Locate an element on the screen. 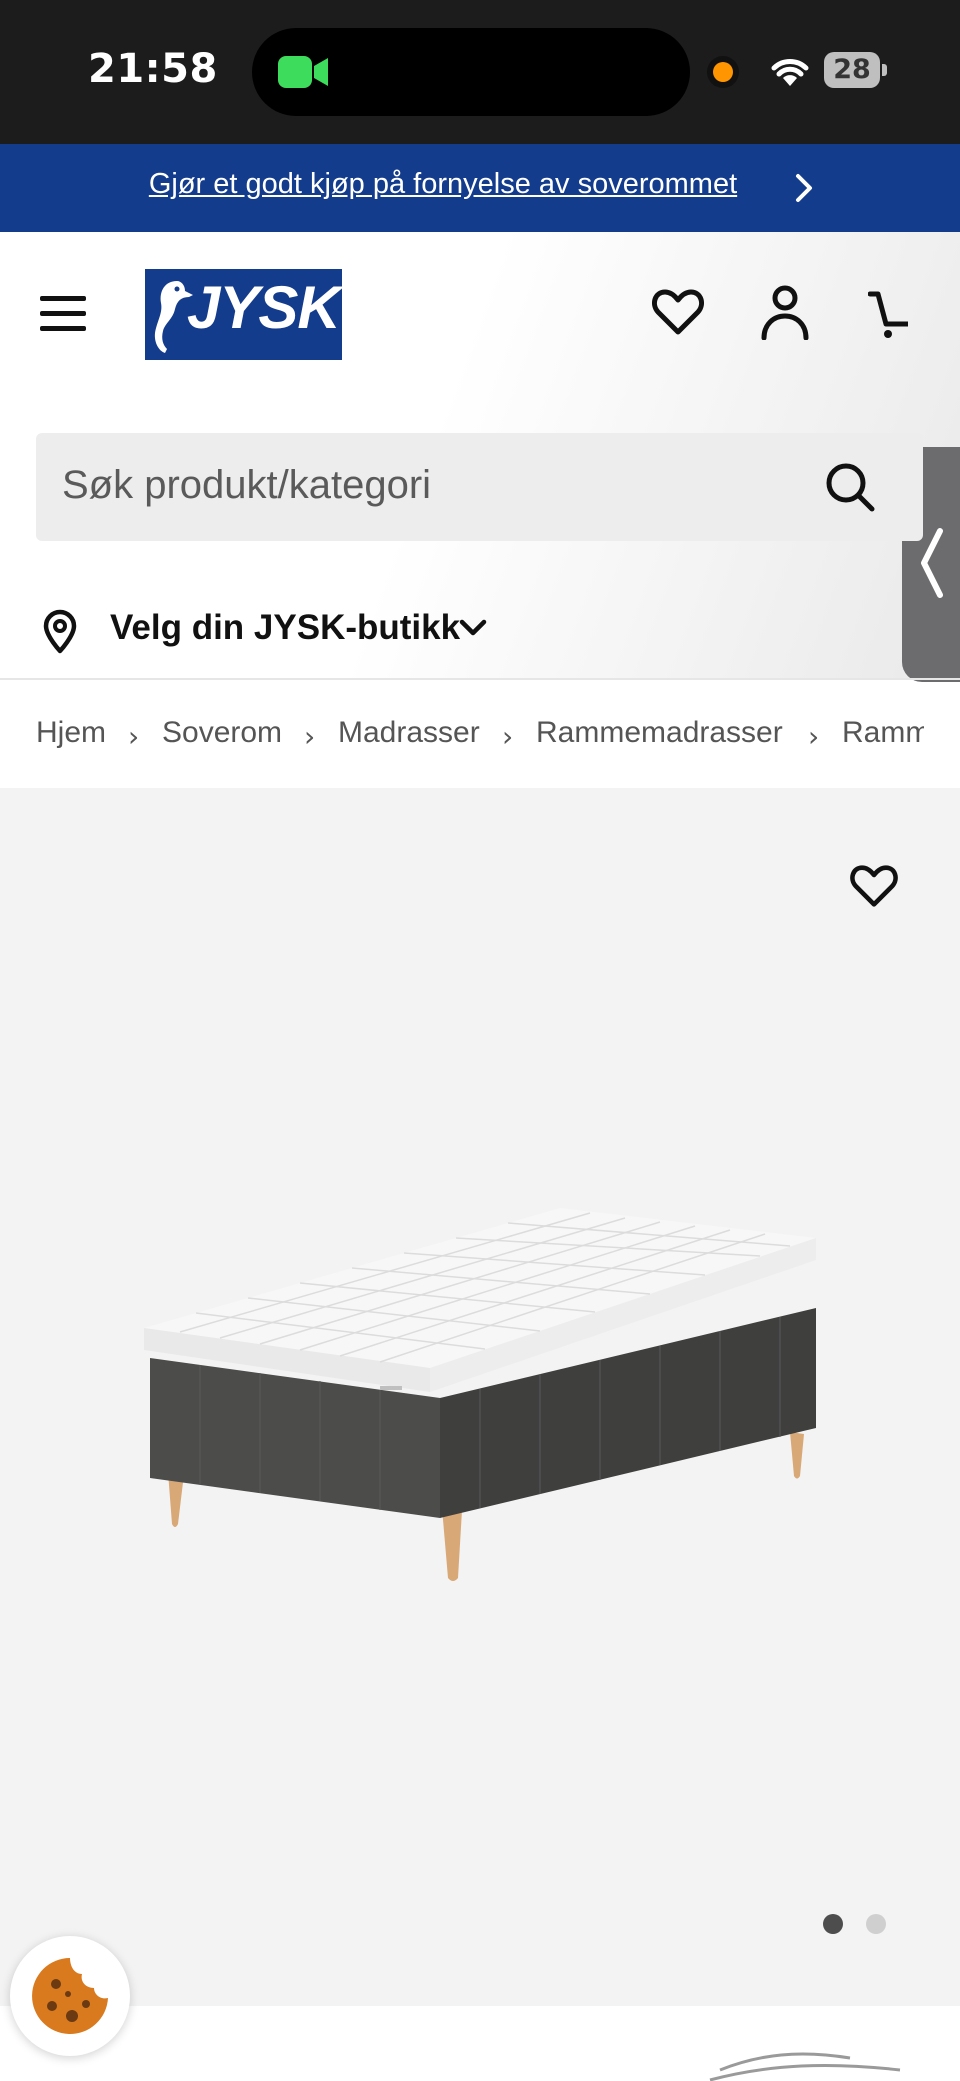 The width and height of the screenshot is (960, 2081). search-placeholder: Søk produkt/kategori is located at coordinates (247, 485).